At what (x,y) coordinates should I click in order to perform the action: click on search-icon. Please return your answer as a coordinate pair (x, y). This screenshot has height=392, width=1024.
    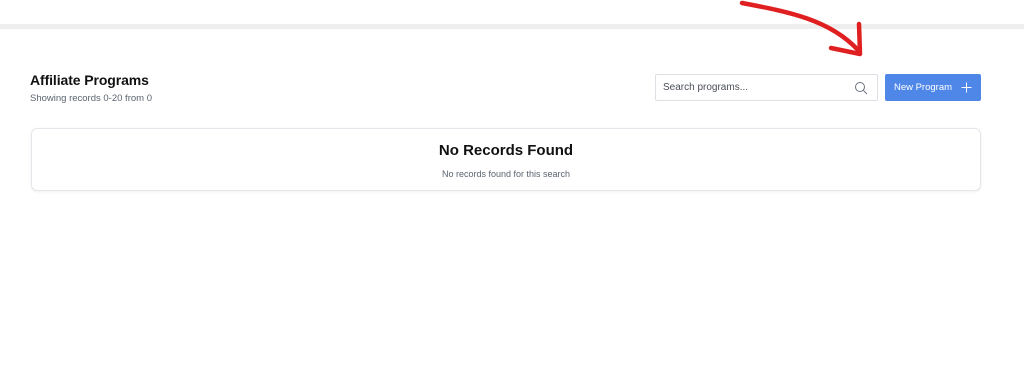
    Looking at the image, I should click on (861, 88).